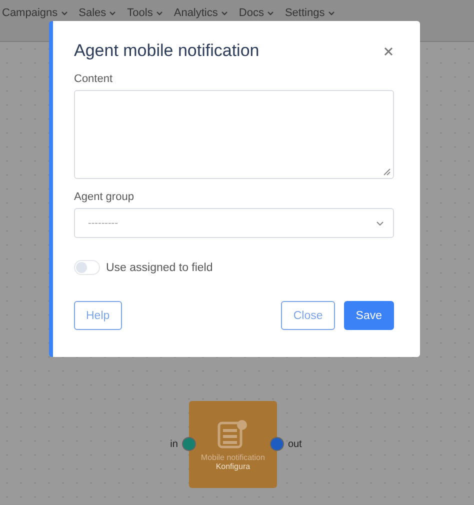 The width and height of the screenshot is (474, 505). Describe the element at coordinates (174, 444) in the screenshot. I see `port-label: in` at that location.